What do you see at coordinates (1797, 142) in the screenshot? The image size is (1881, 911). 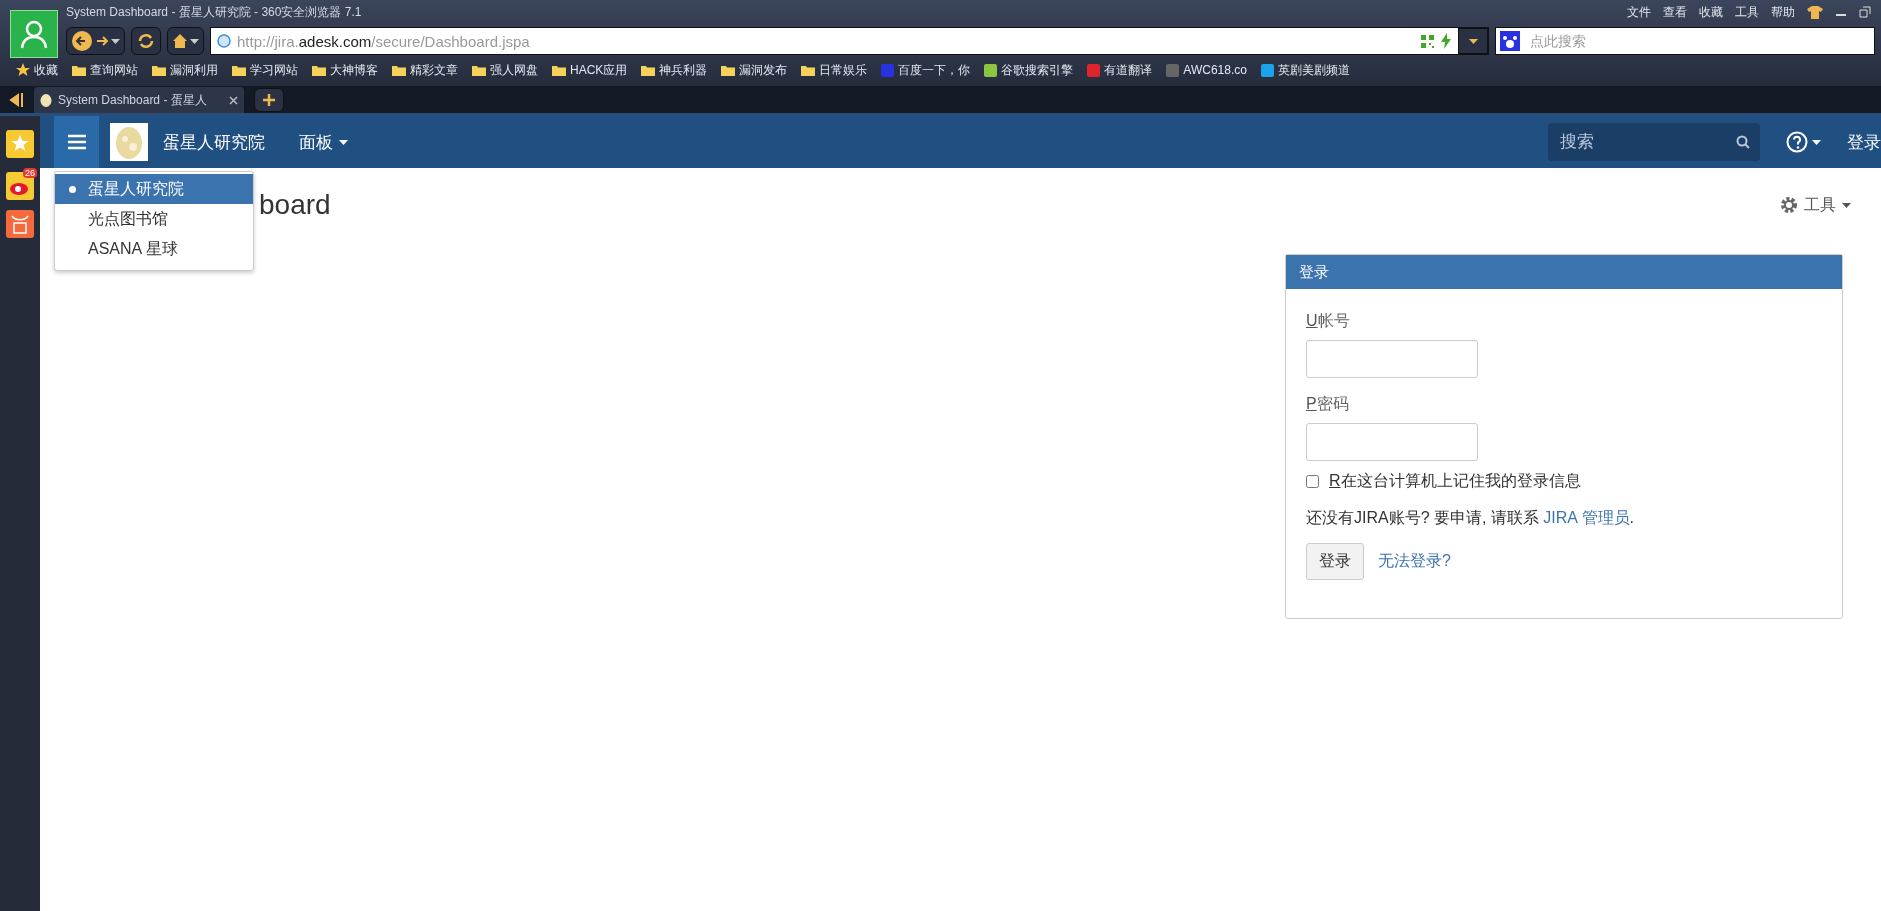 I see `help-icon` at bounding box center [1797, 142].